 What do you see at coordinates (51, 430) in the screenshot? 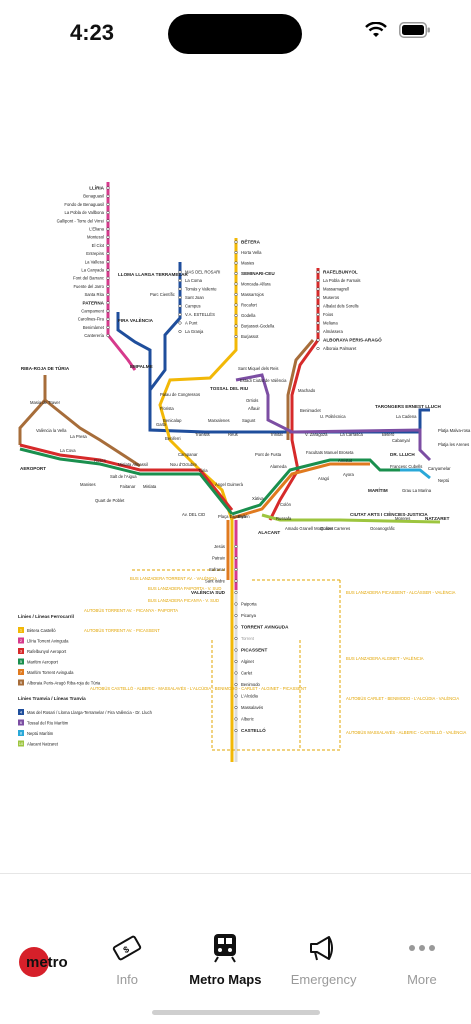
I see `station-label: València la Vella` at bounding box center [51, 430].